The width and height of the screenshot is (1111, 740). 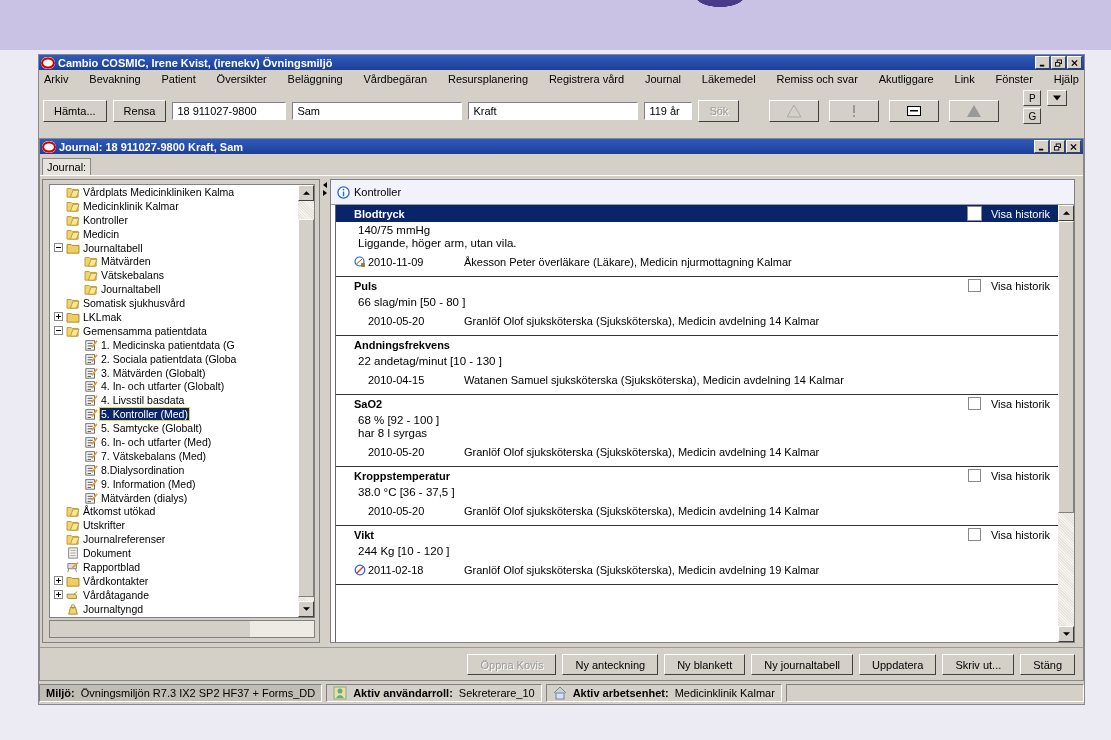 I want to click on tree-item: 4. Livsstil basdata, so click(x=143, y=400).